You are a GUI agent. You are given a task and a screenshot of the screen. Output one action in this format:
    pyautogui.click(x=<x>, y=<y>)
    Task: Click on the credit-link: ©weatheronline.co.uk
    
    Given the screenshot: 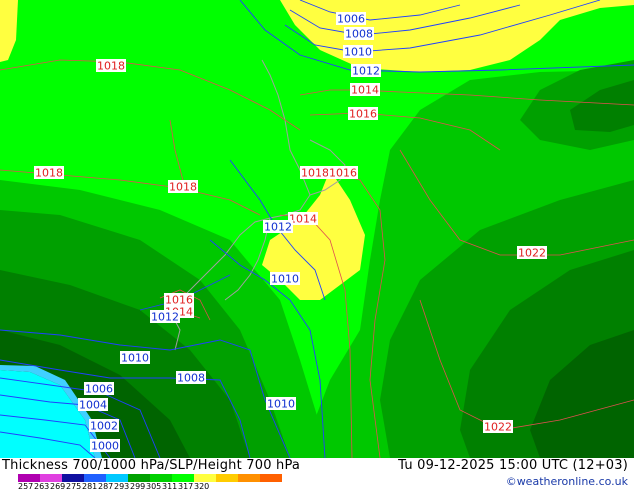 What is the action you would take?
    pyautogui.click(x=567, y=481)
    